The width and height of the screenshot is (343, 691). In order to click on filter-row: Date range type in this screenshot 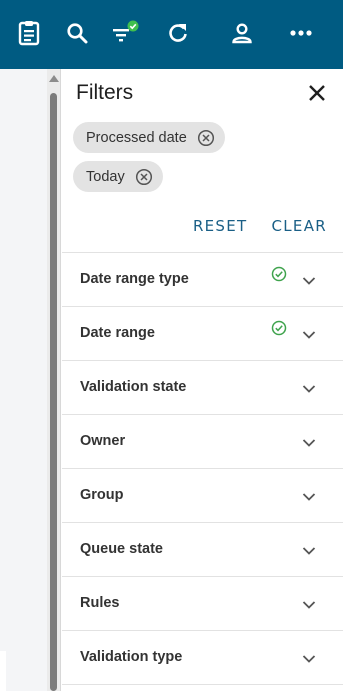, I will do `click(202, 280)`.